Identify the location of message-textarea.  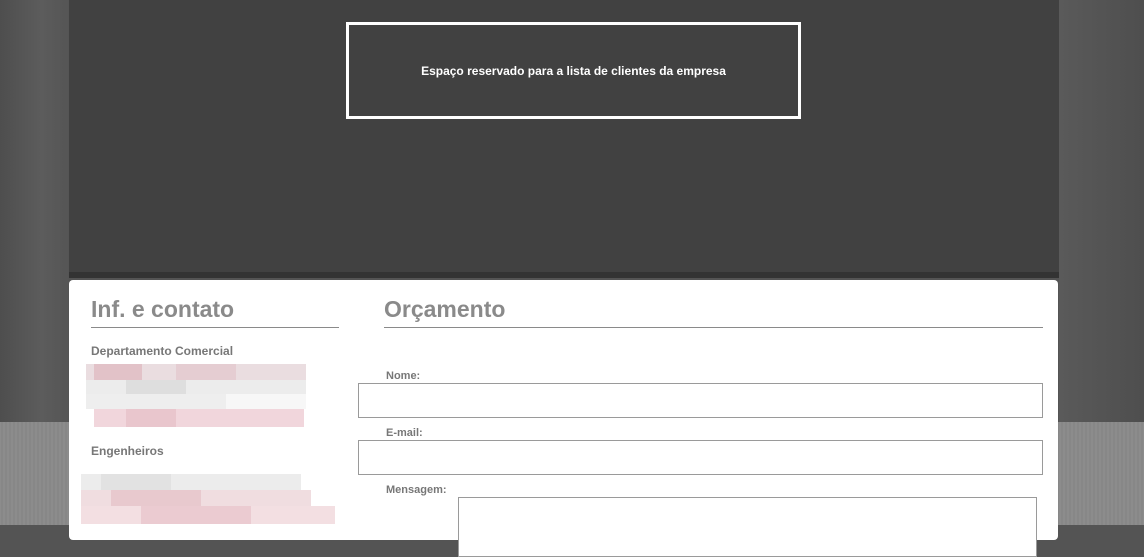
(747, 527).